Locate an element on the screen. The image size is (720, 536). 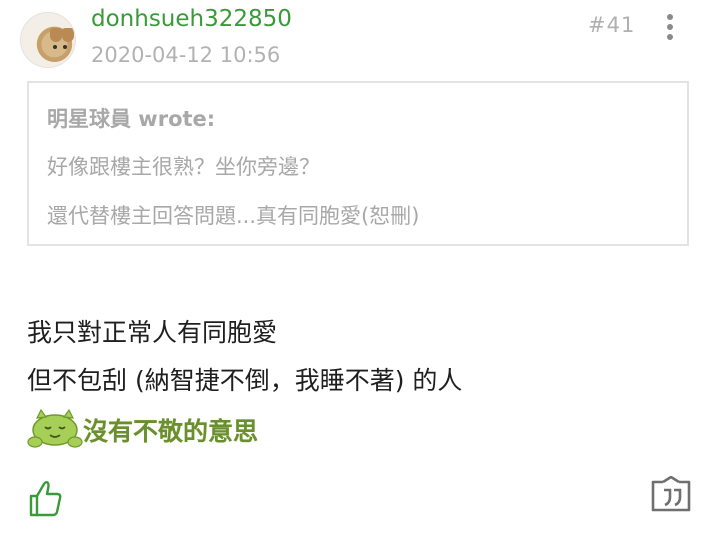
more-options-button is located at coordinates (670, 27).